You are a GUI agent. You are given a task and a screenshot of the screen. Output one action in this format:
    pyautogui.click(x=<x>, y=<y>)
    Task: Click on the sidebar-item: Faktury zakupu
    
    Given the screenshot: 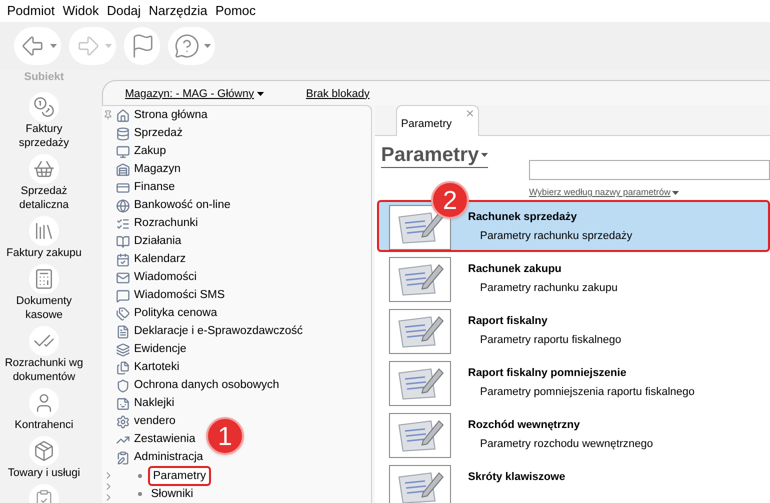 What is the action you would take?
    pyautogui.click(x=44, y=253)
    